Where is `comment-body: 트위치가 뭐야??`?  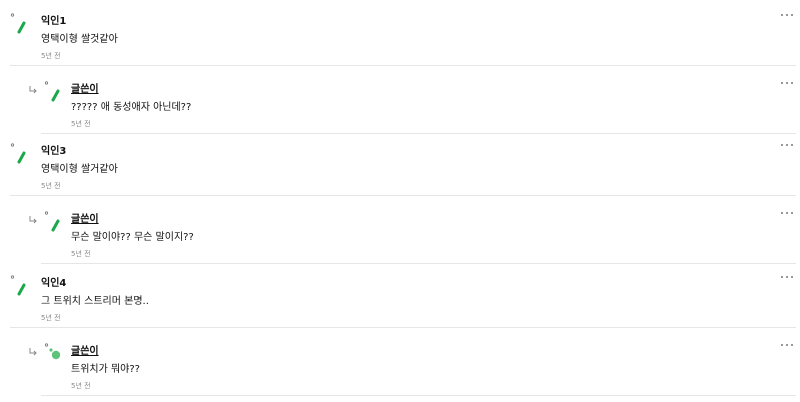
comment-body: 트위치가 뭐야?? is located at coordinates (105, 369).